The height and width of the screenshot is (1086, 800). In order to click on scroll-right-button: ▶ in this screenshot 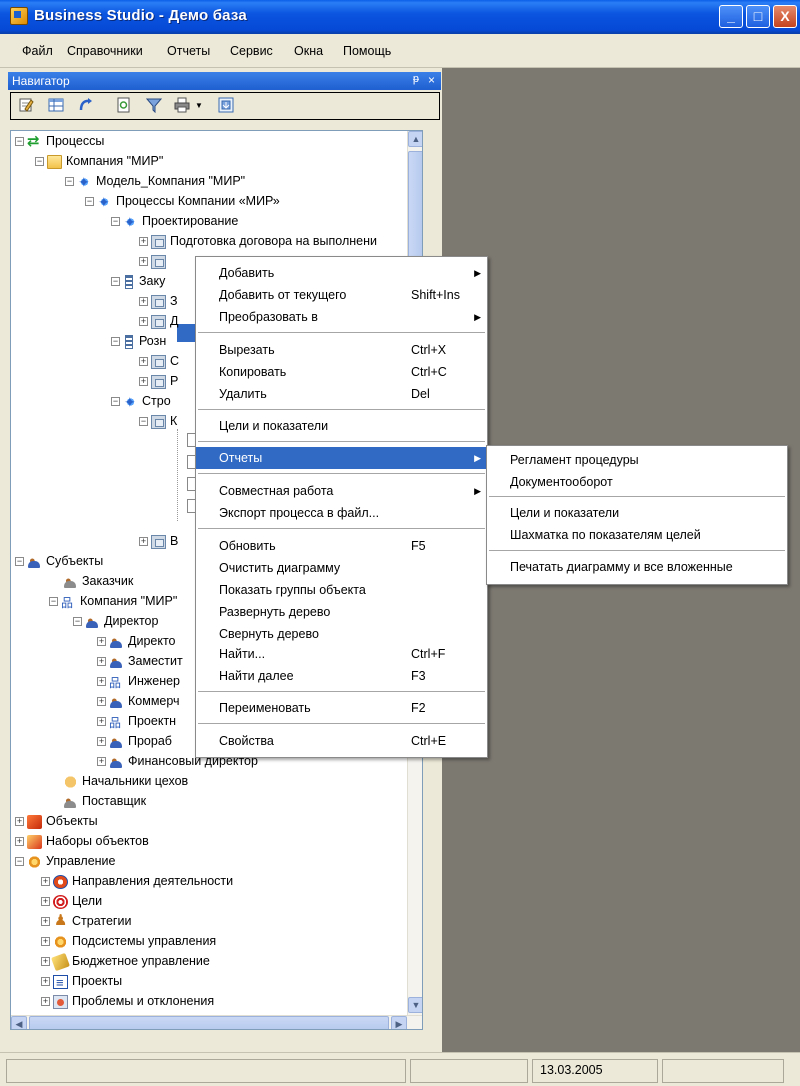, I will do `click(399, 1022)`.